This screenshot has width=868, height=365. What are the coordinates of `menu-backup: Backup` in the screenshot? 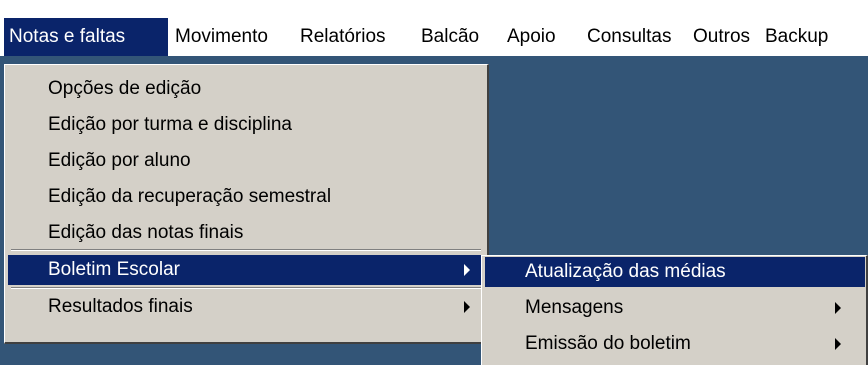 It's located at (814, 37).